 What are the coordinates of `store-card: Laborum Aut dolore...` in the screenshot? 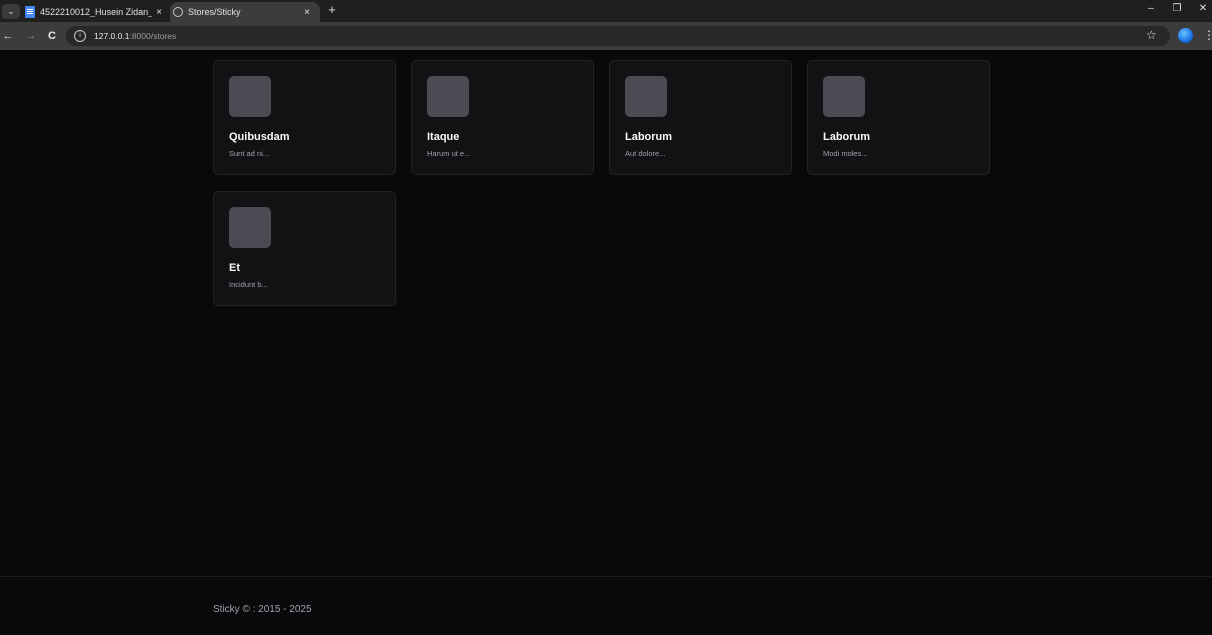 It's located at (700, 117).